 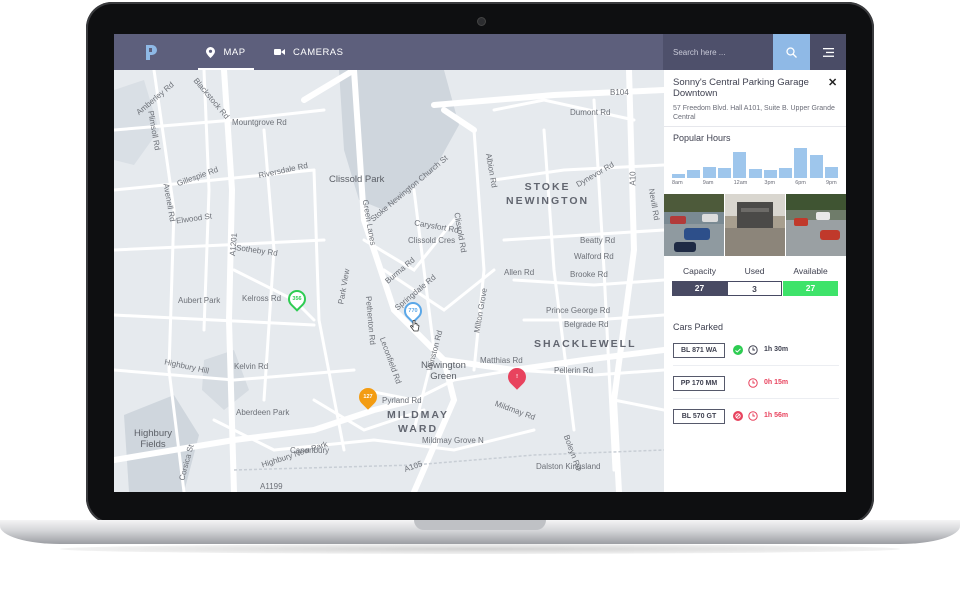 I want to click on car-row: PP 170 MM 0h 15m, so click(x=756, y=385).